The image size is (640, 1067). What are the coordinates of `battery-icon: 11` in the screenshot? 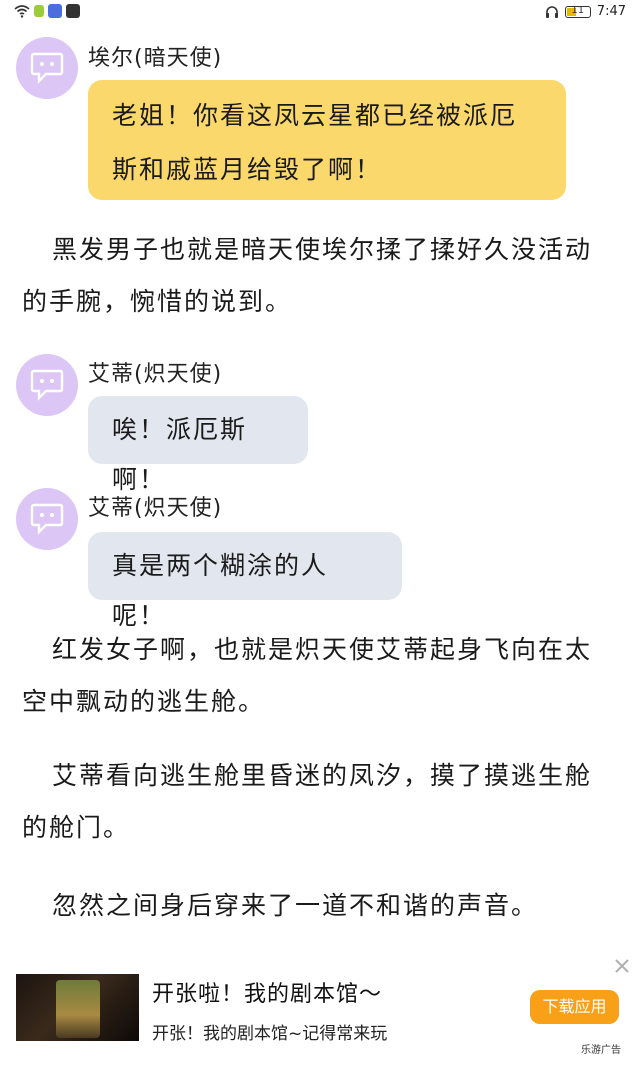 It's located at (577, 11).